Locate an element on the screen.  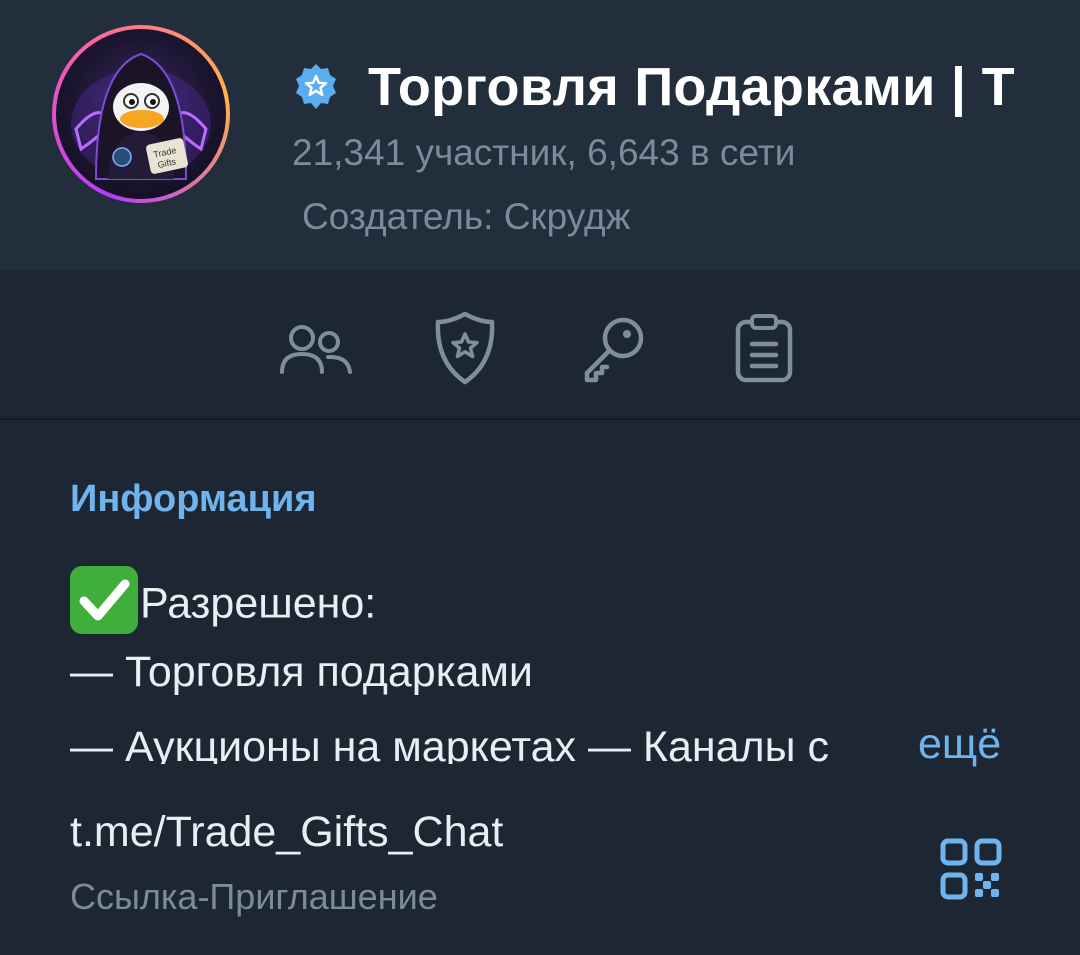
members-button is located at coordinates (316, 348).